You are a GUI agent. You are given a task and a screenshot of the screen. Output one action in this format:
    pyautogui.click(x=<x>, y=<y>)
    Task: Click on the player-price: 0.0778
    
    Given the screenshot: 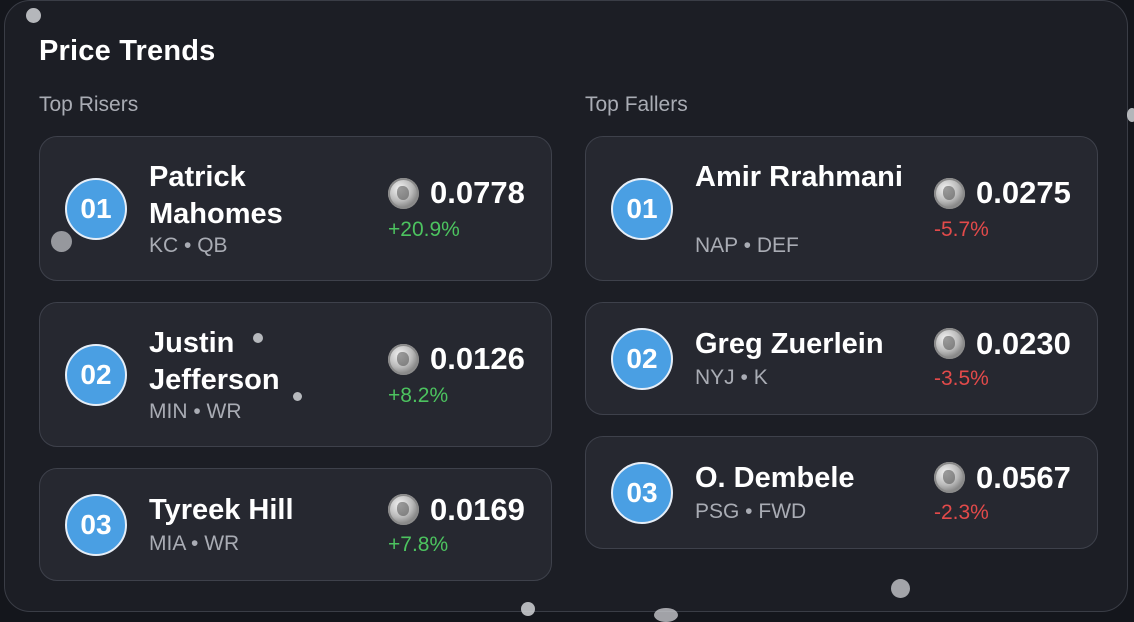 What is the action you would take?
    pyautogui.click(x=477, y=192)
    